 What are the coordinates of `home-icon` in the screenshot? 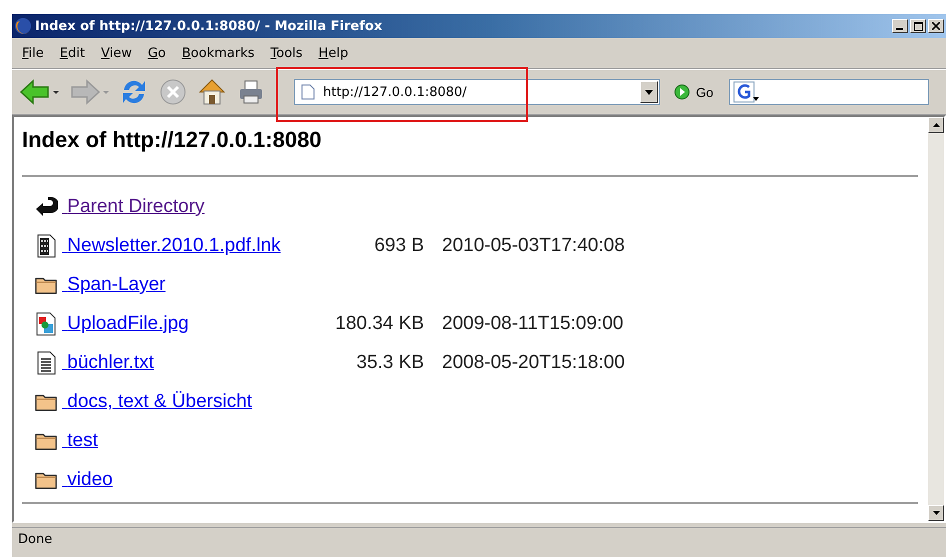 It's located at (212, 92).